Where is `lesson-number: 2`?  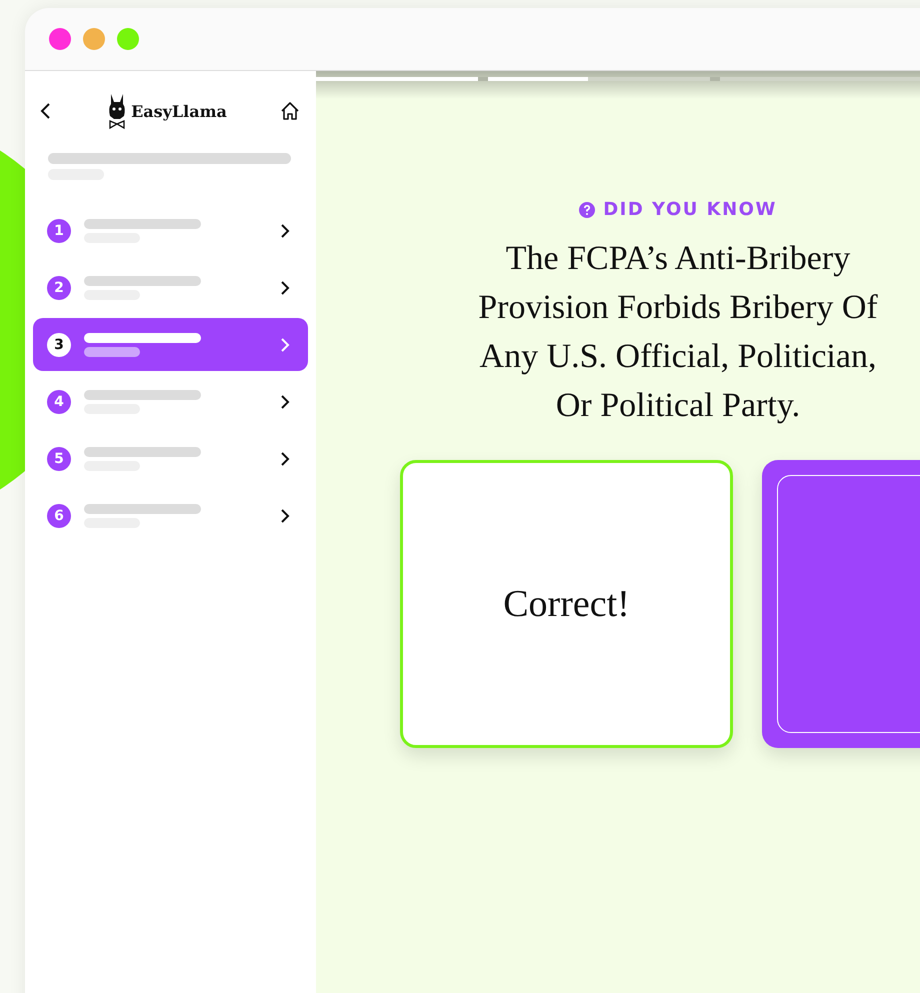
lesson-number: 2 is located at coordinates (59, 288).